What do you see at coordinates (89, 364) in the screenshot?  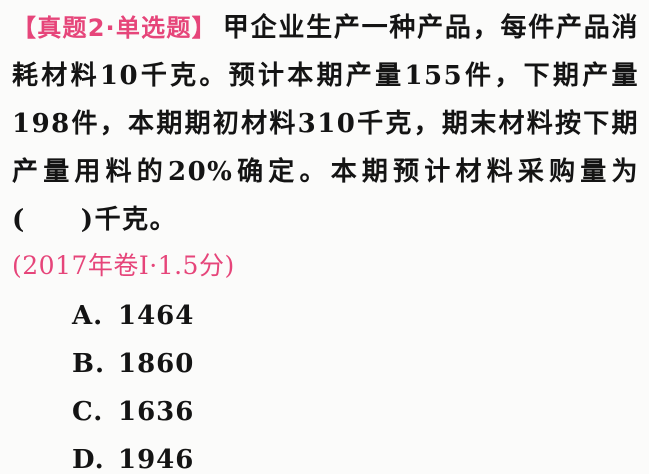 I see `option-letter: B.` at bounding box center [89, 364].